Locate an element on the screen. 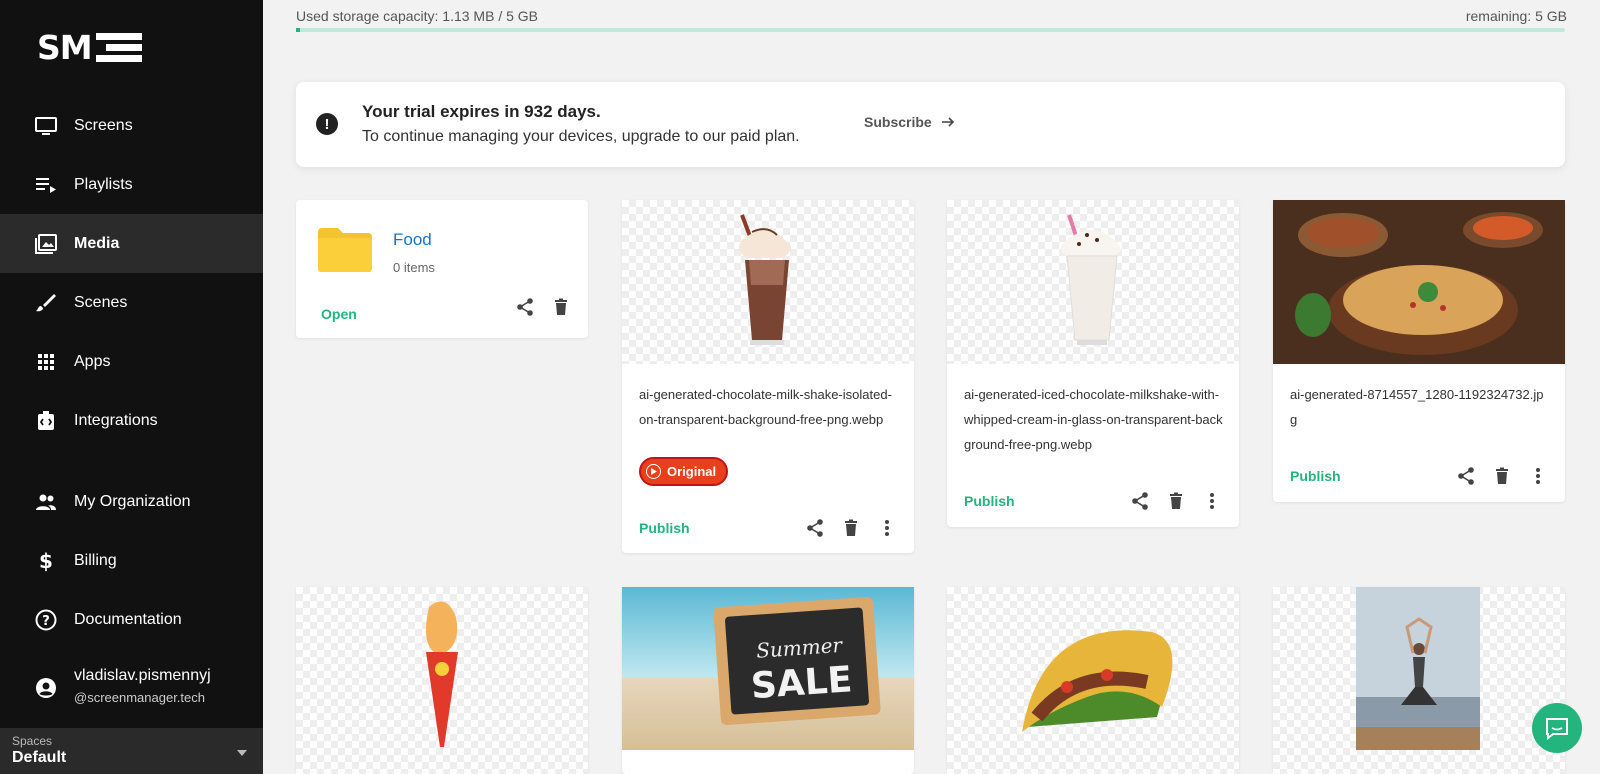 The width and height of the screenshot is (1600, 774). yoga-image is located at coordinates (1418, 668).